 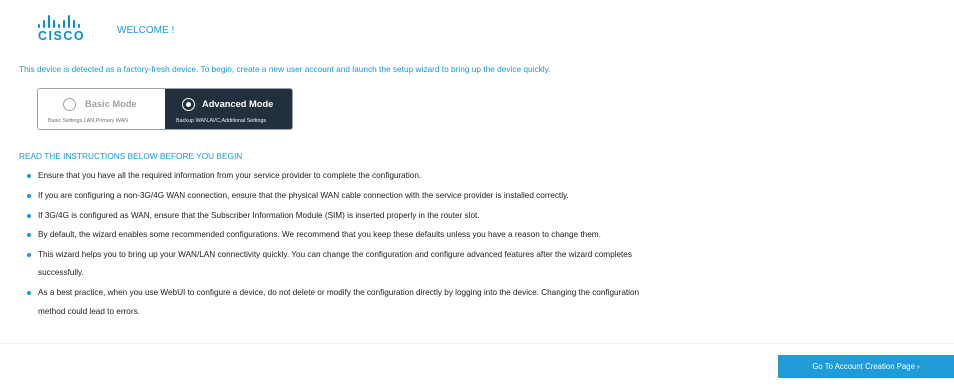 I want to click on instruction-item-continuation: method could lead to errors., so click(x=89, y=311).